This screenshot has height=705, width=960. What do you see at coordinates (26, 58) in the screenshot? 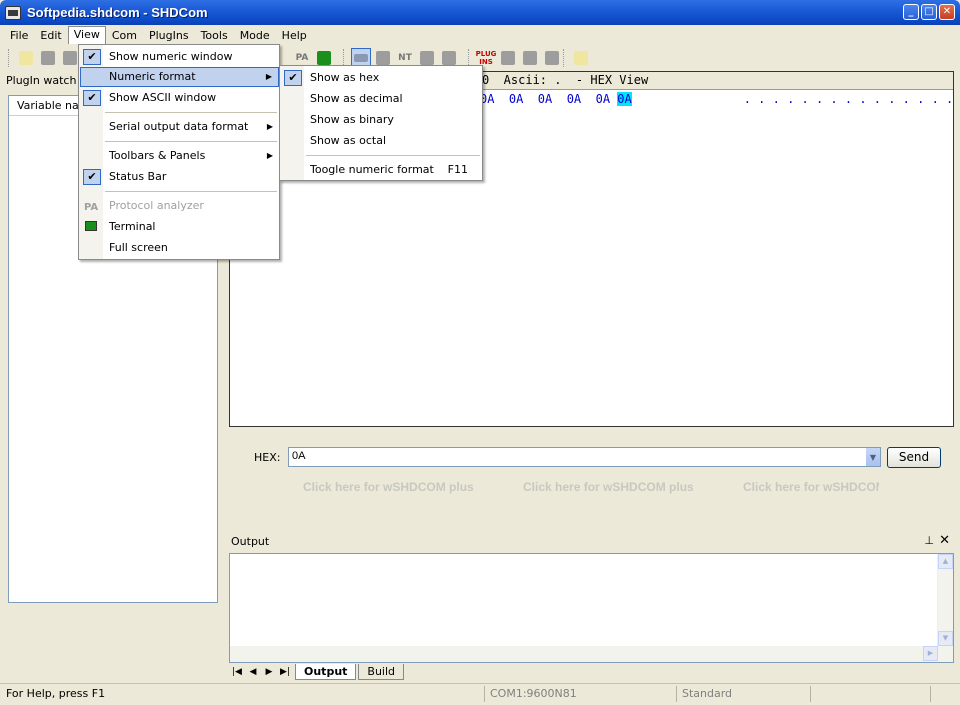
I see `new-file-icon` at bounding box center [26, 58].